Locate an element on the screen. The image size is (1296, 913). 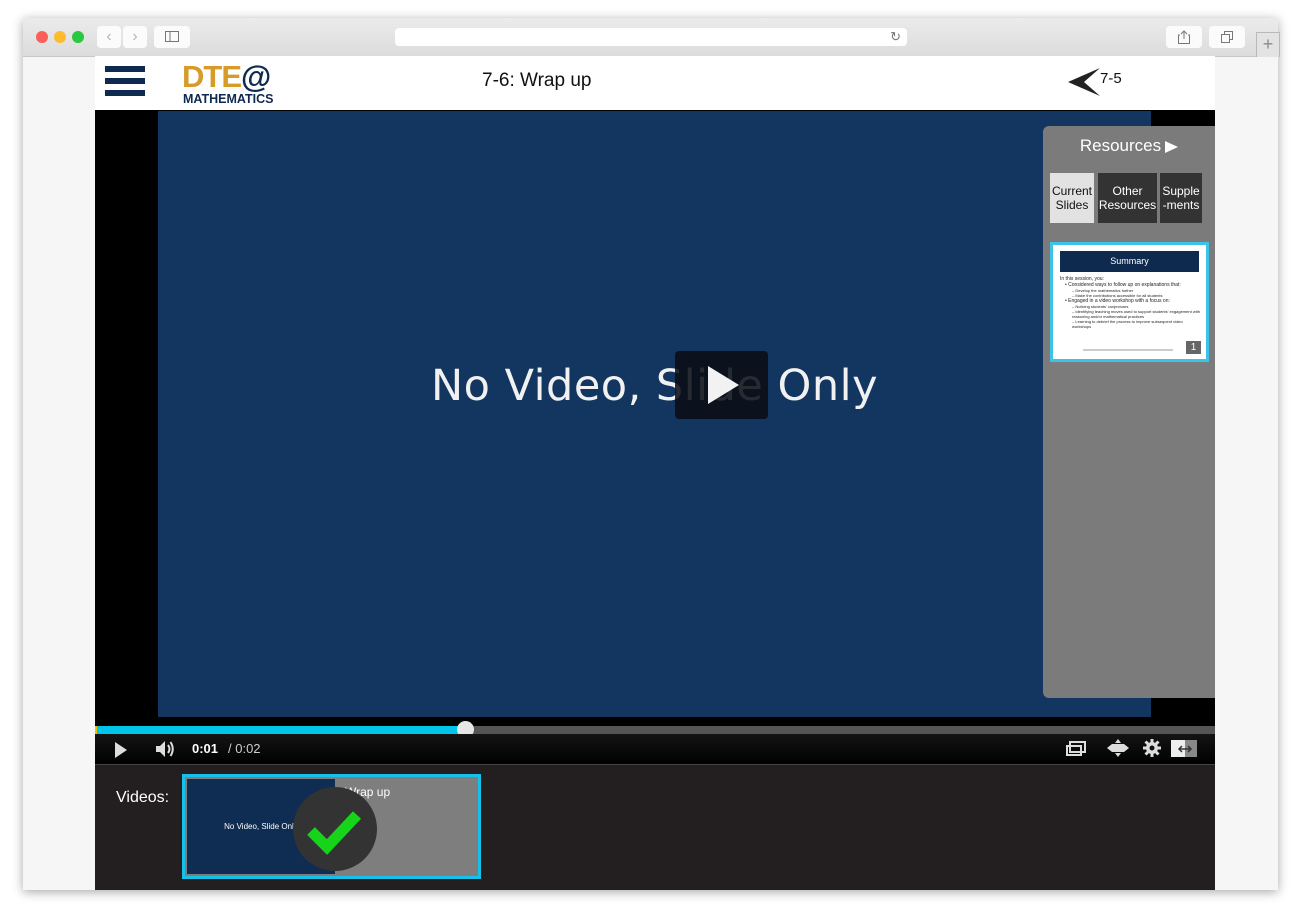
menu-button is located at coordinates (125, 81).